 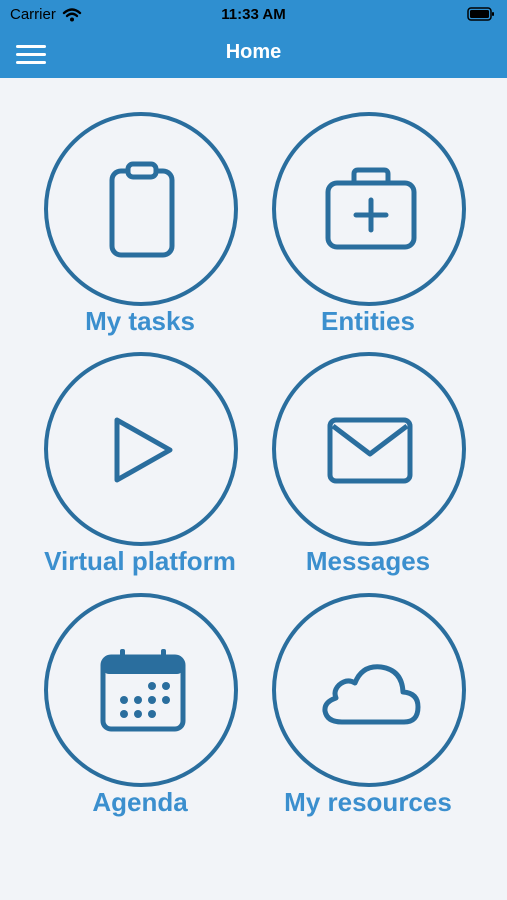 What do you see at coordinates (143, 450) in the screenshot?
I see `play-icon` at bounding box center [143, 450].